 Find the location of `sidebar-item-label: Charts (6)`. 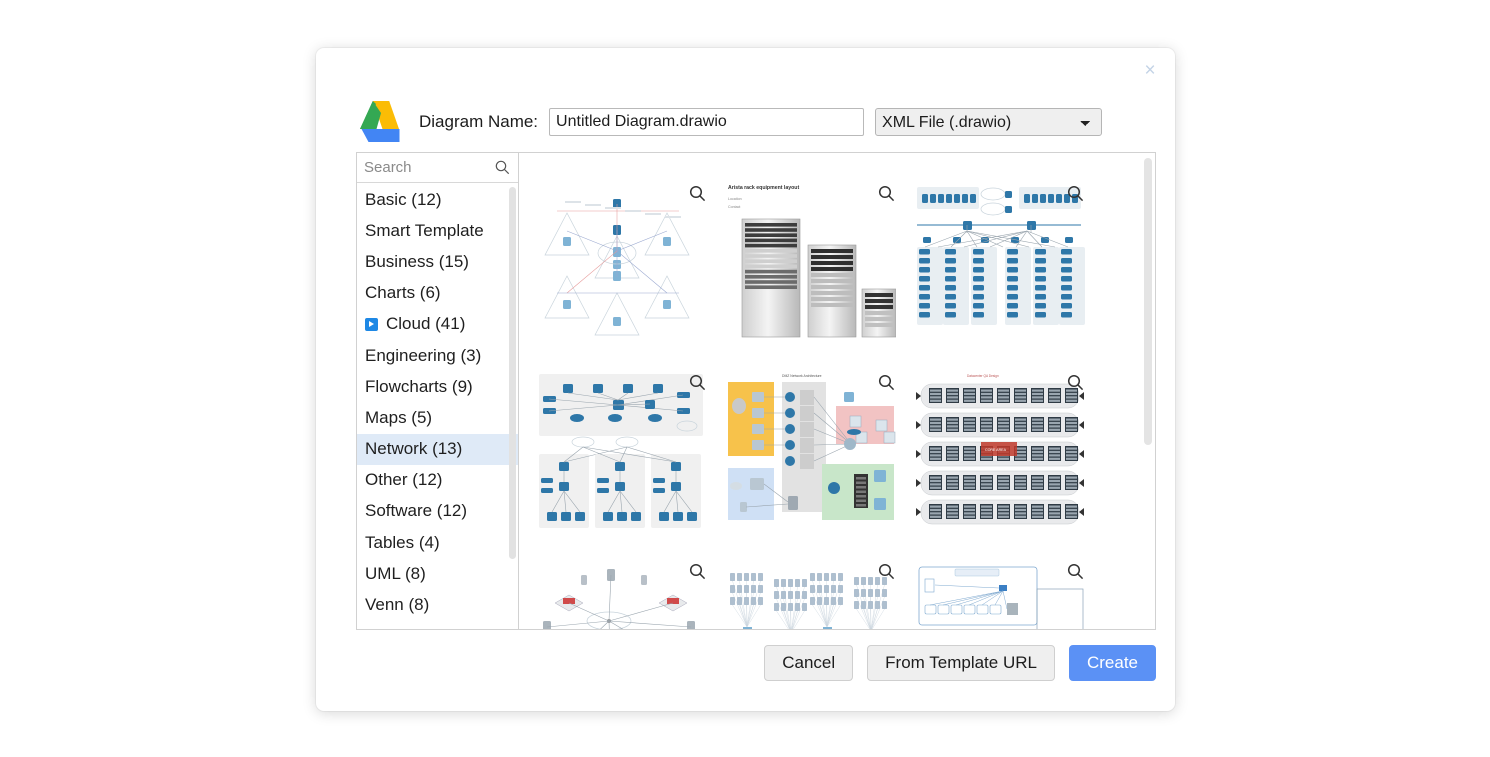

sidebar-item-label: Charts (6) is located at coordinates (403, 293).